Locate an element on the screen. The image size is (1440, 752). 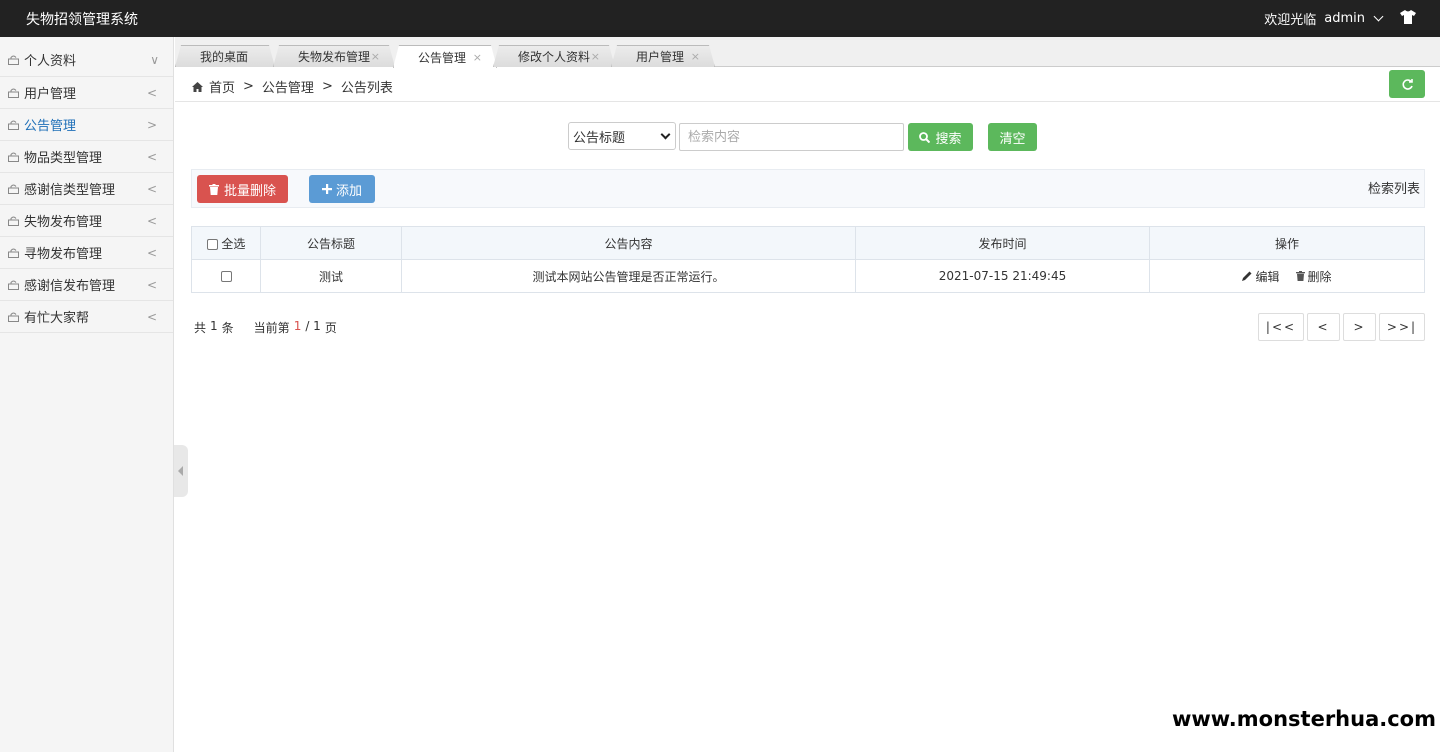
sidebar-item-letter-posts: 感谢信发布管理 < is located at coordinates (86, 285).